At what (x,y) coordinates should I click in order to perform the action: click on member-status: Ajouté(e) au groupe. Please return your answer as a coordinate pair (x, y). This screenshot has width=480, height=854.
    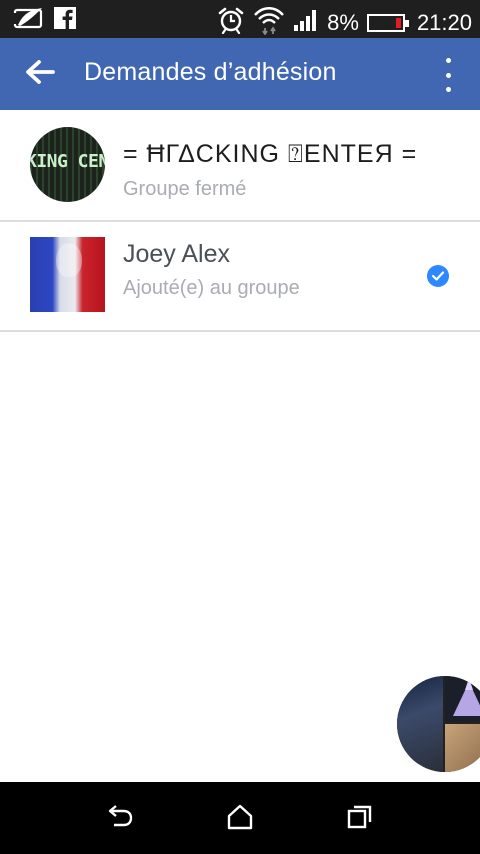
    Looking at the image, I should click on (211, 288).